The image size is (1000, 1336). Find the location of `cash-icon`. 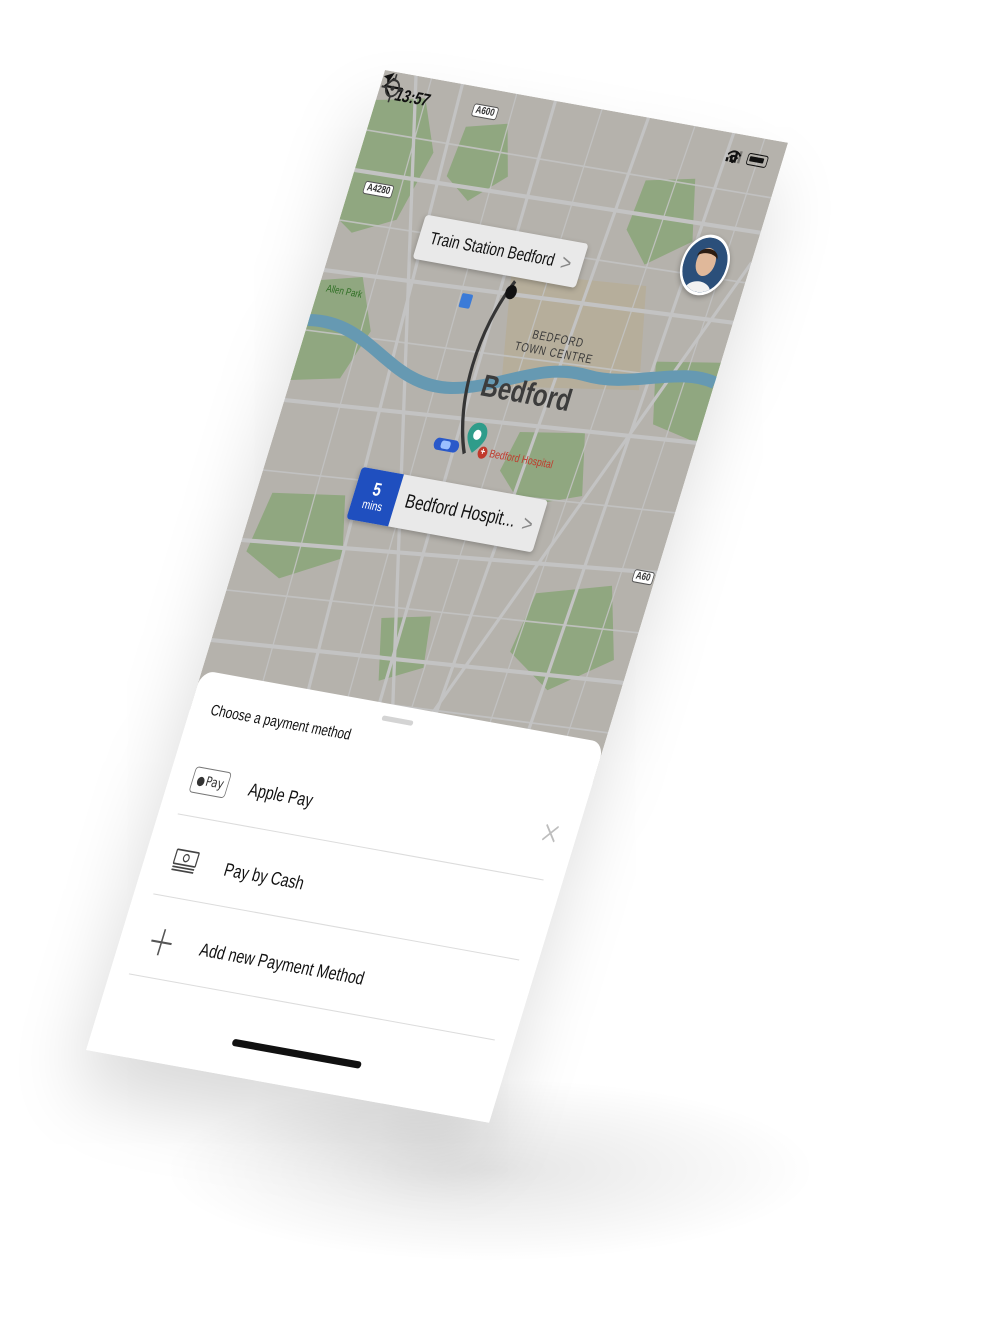

cash-icon is located at coordinates (186, 862).